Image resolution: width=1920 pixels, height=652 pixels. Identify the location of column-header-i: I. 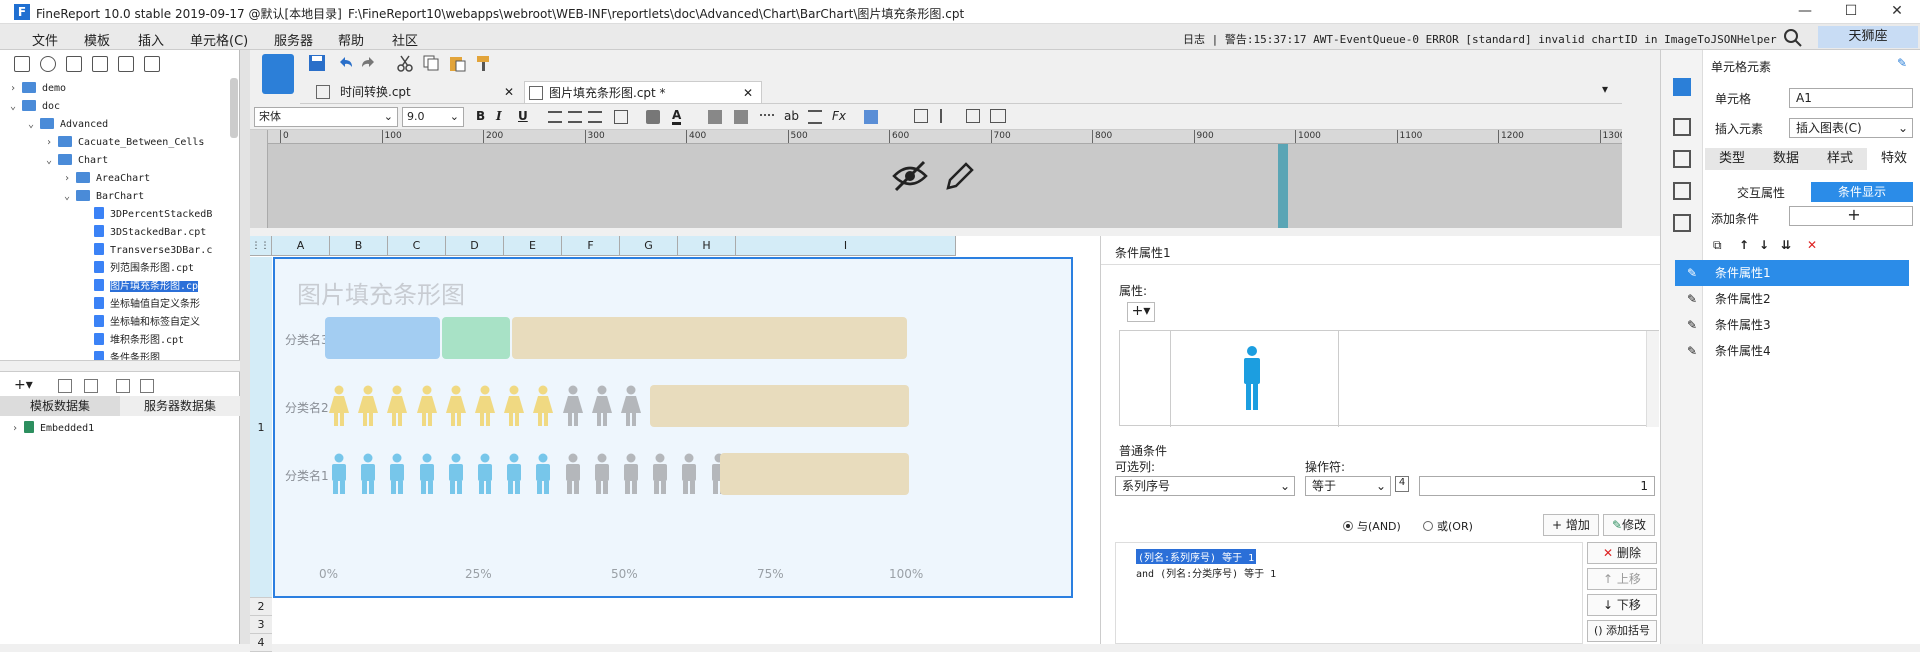
(846, 246).